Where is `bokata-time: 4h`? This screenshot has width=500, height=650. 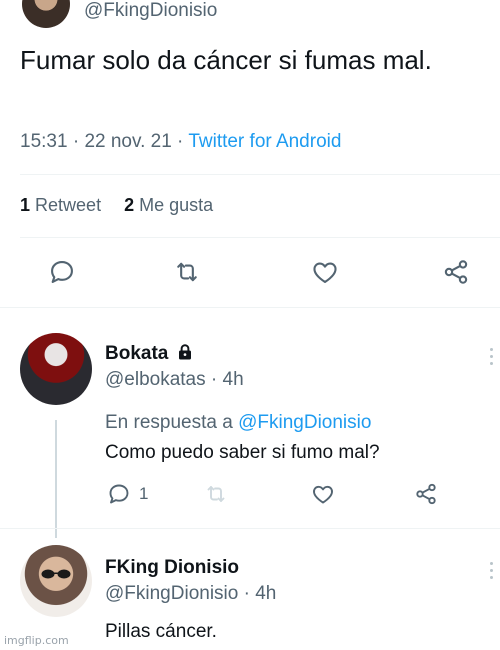
bokata-time: 4h is located at coordinates (233, 379).